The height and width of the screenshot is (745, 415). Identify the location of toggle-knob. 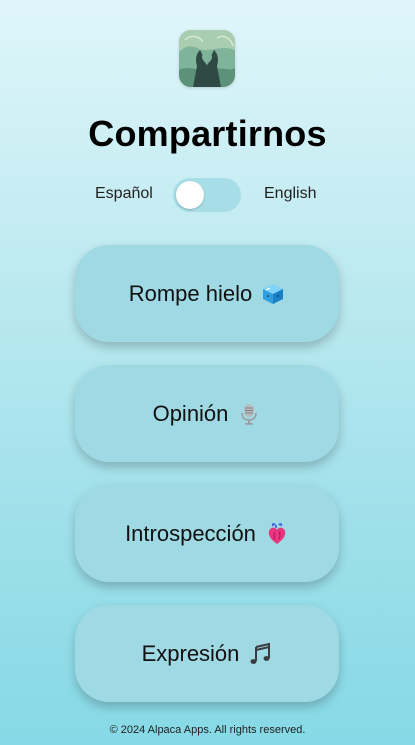
(190, 195).